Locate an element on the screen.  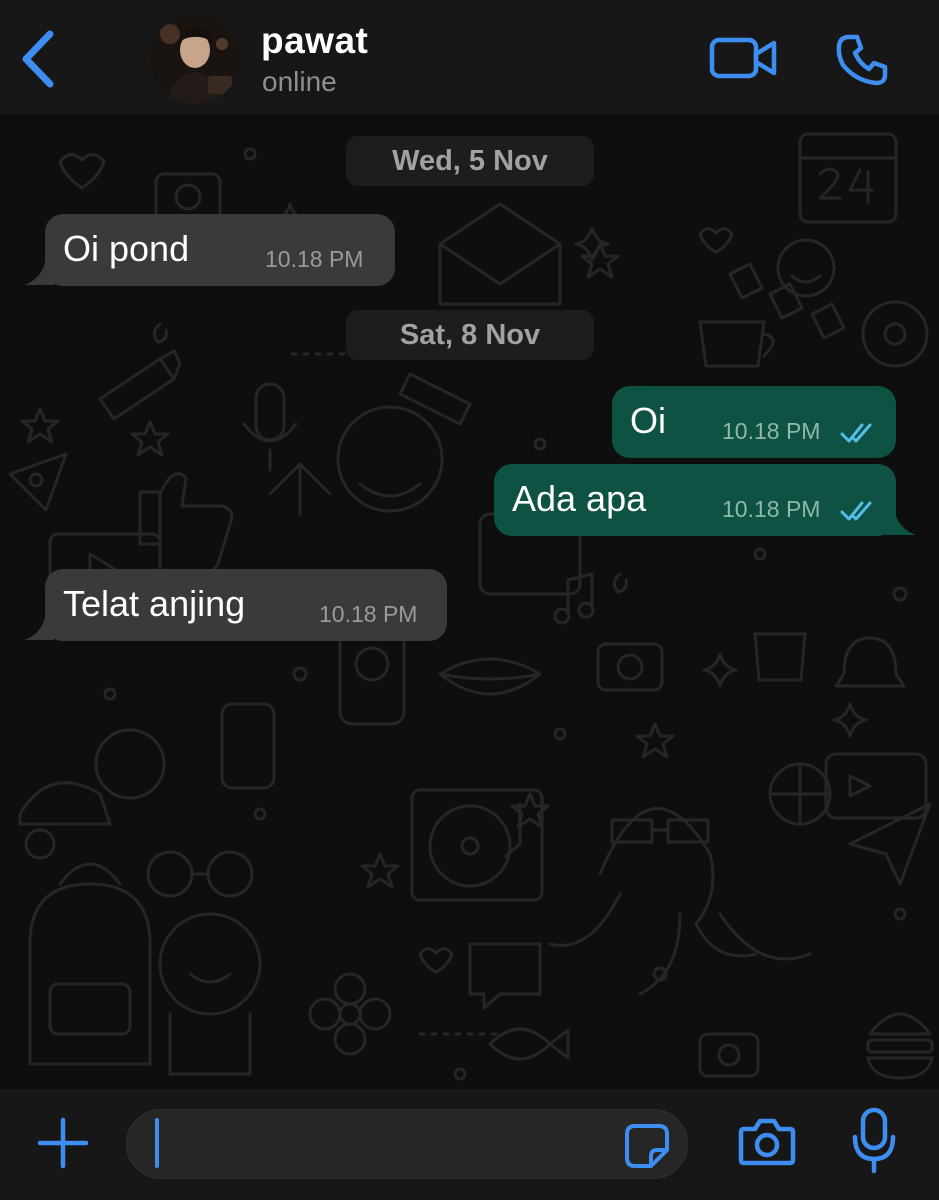
message-text: Oi is located at coordinates (648, 420).